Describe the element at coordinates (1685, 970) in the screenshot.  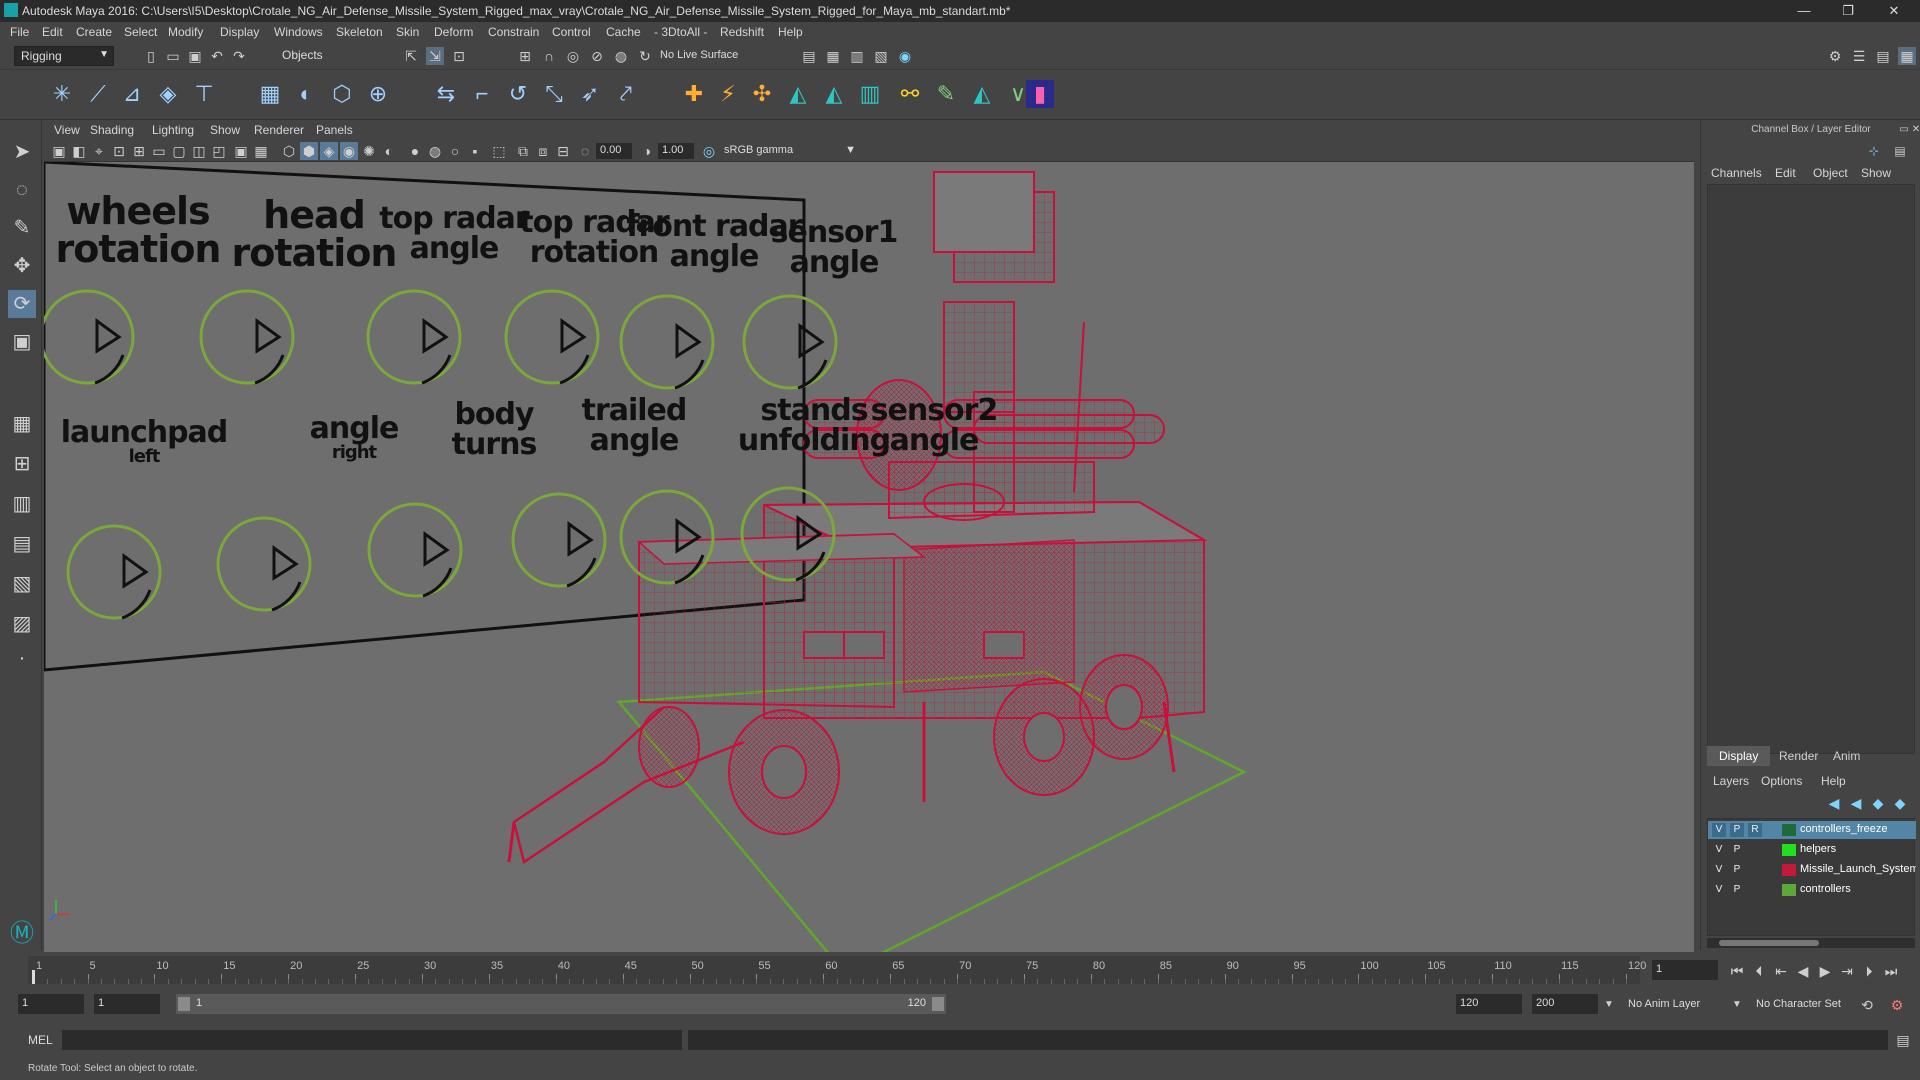
I see `current-frame-field: 1` at that location.